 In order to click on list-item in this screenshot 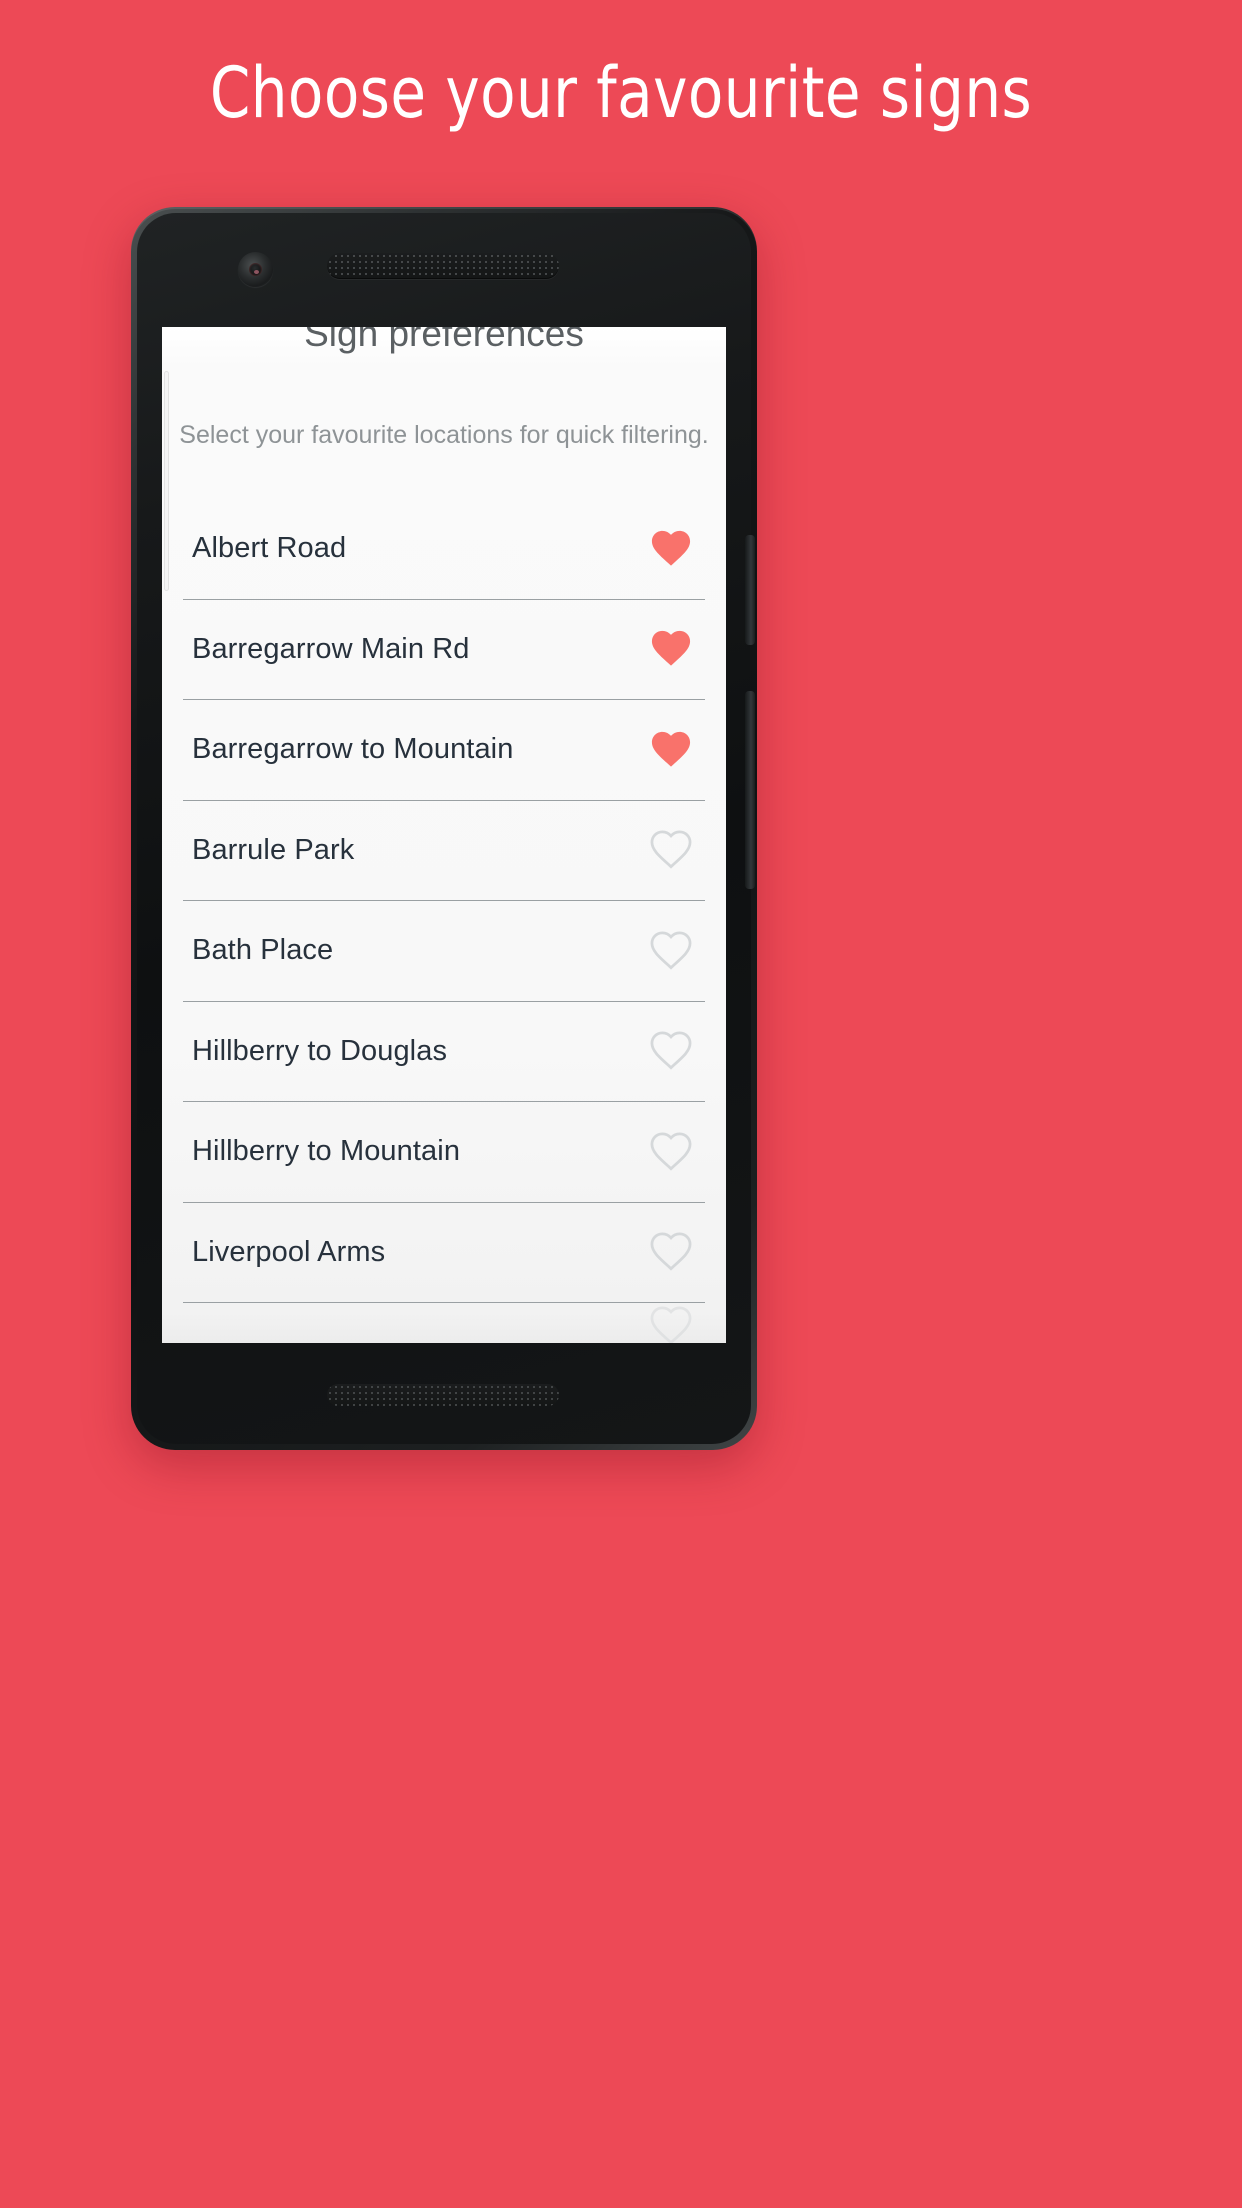, I will do `click(444, 1323)`.